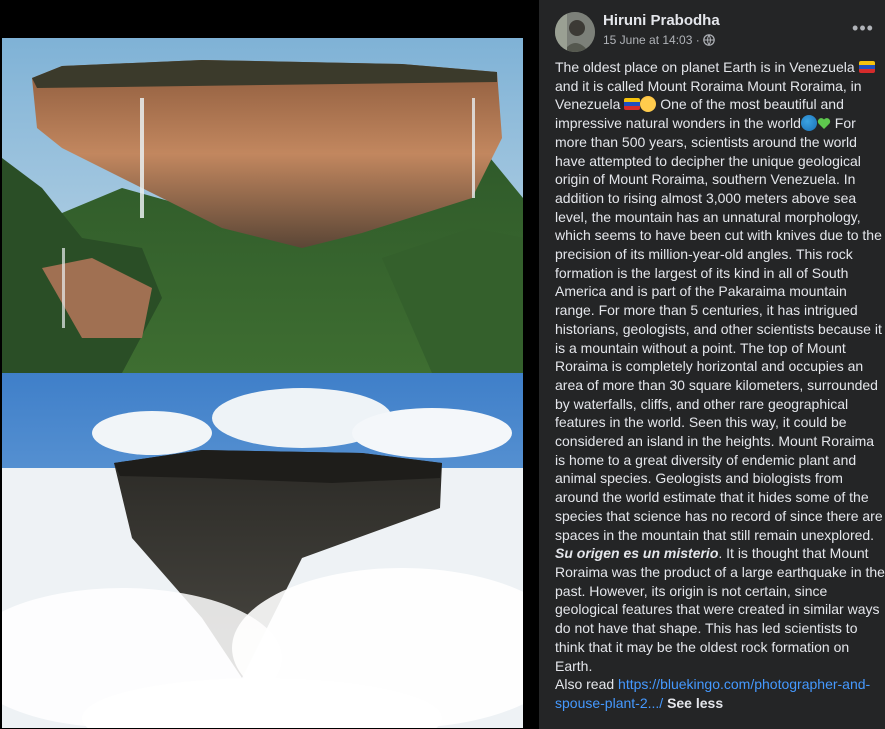 Image resolution: width=885 pixels, height=729 pixels. I want to click on globe-icon, so click(708, 40).